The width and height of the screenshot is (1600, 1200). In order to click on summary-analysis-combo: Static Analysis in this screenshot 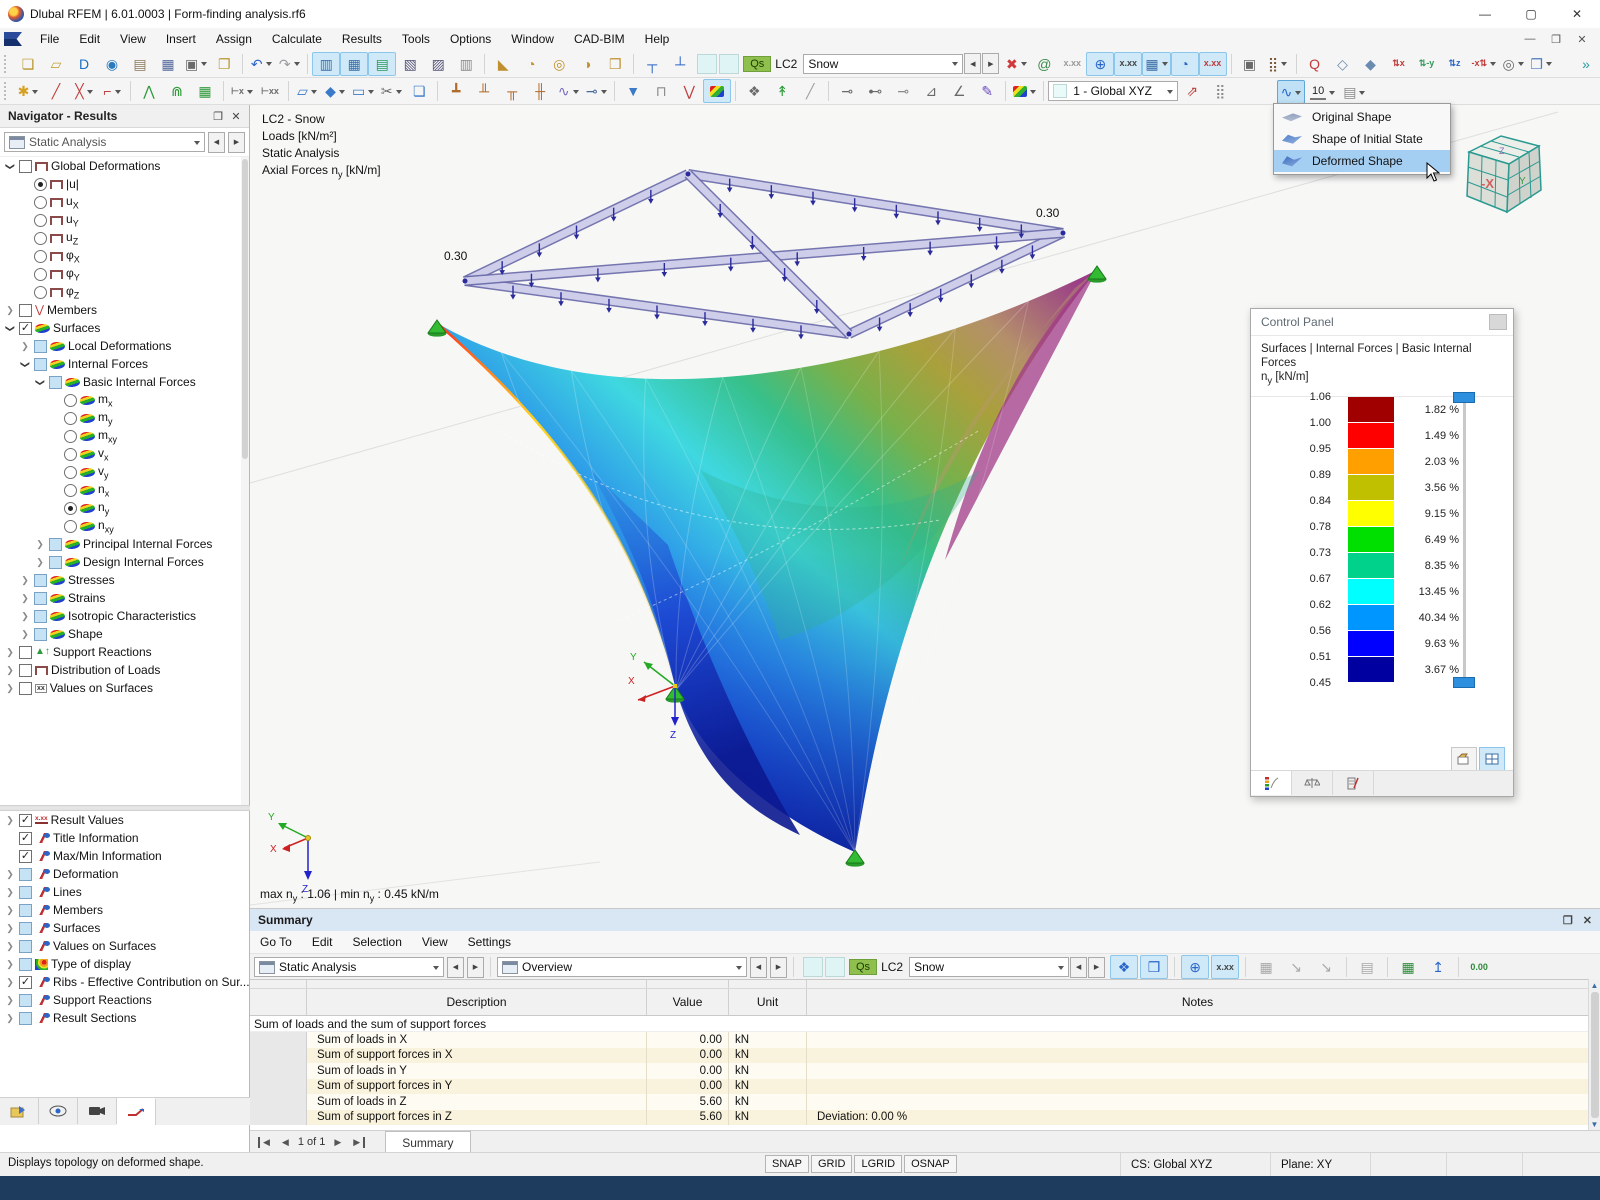, I will do `click(349, 967)`.